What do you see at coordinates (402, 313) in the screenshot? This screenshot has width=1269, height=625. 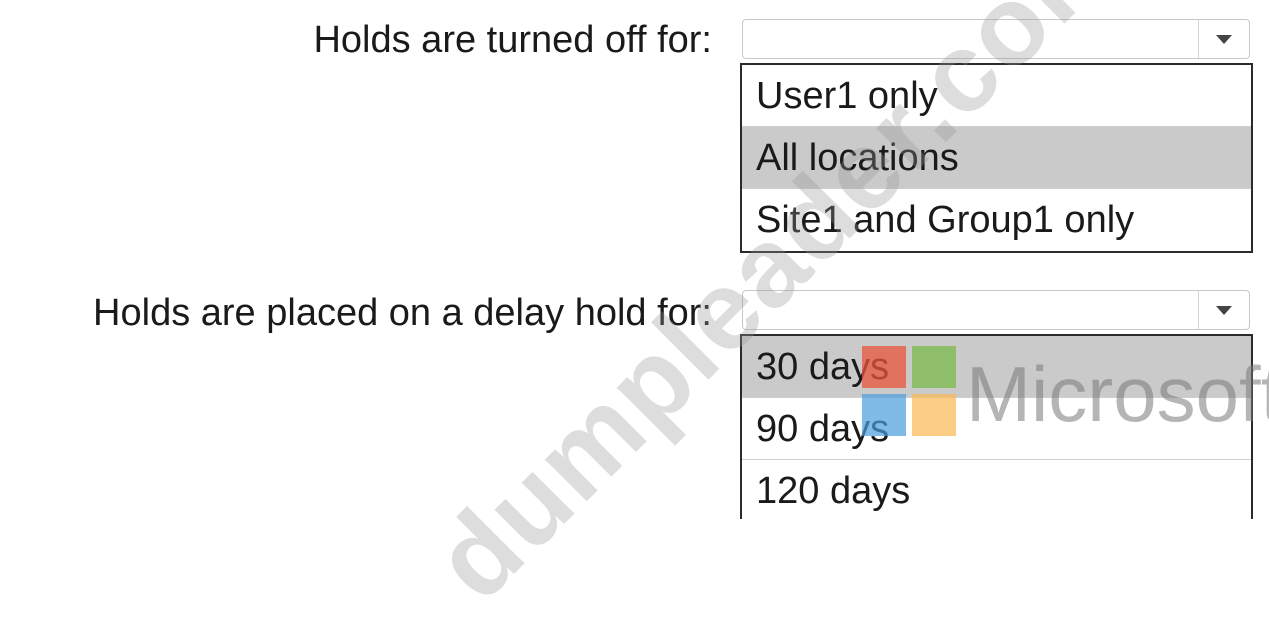 I see `question-2-label: Holds are placed on a delay hold for:` at bounding box center [402, 313].